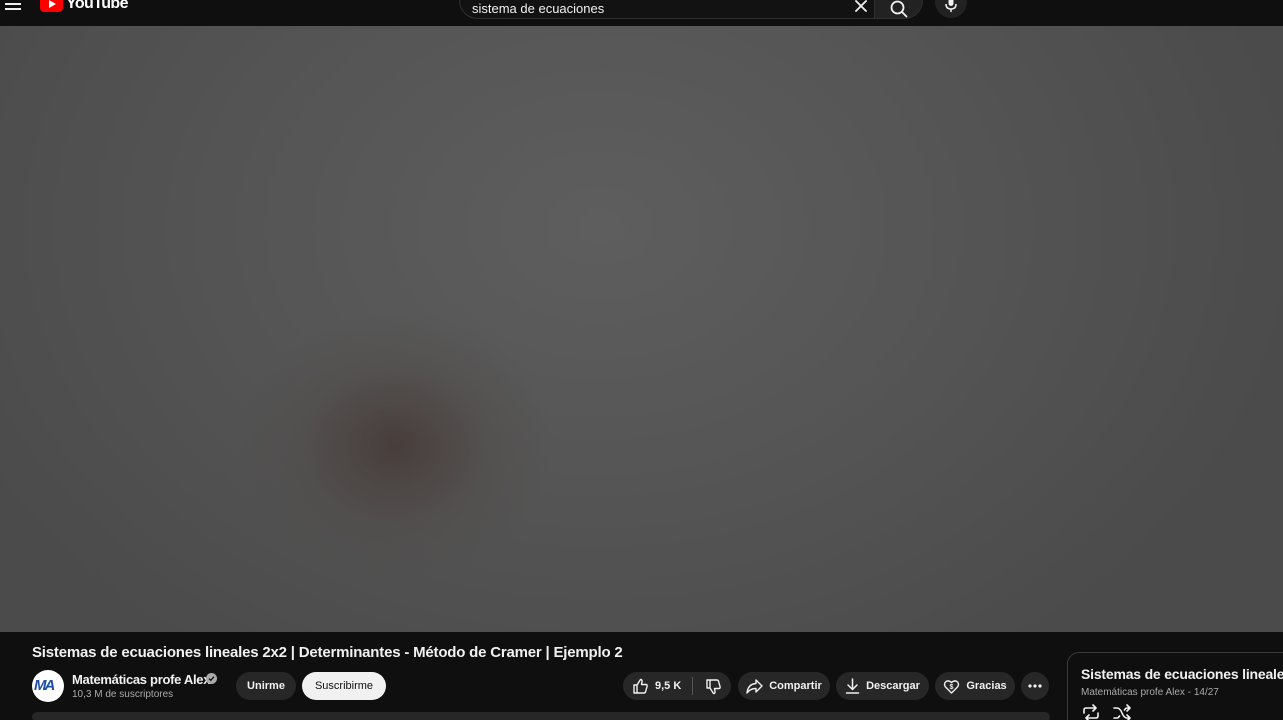 This screenshot has width=1283, height=720. What do you see at coordinates (754, 686) in the screenshot?
I see `share-icon` at bounding box center [754, 686].